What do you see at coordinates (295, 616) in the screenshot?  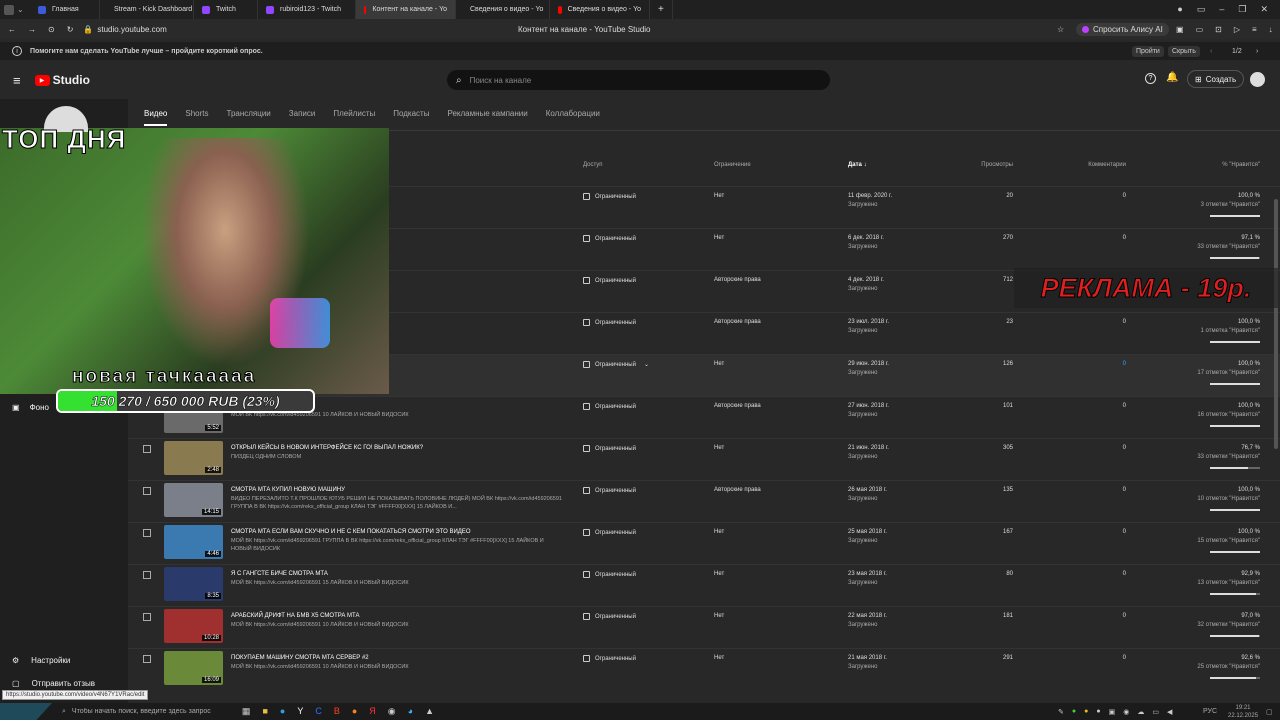 I see `video-title: АРАБСКИЙ ДРИФТ НА БМВ Х5 СМОТРА МТА` at bounding box center [295, 616].